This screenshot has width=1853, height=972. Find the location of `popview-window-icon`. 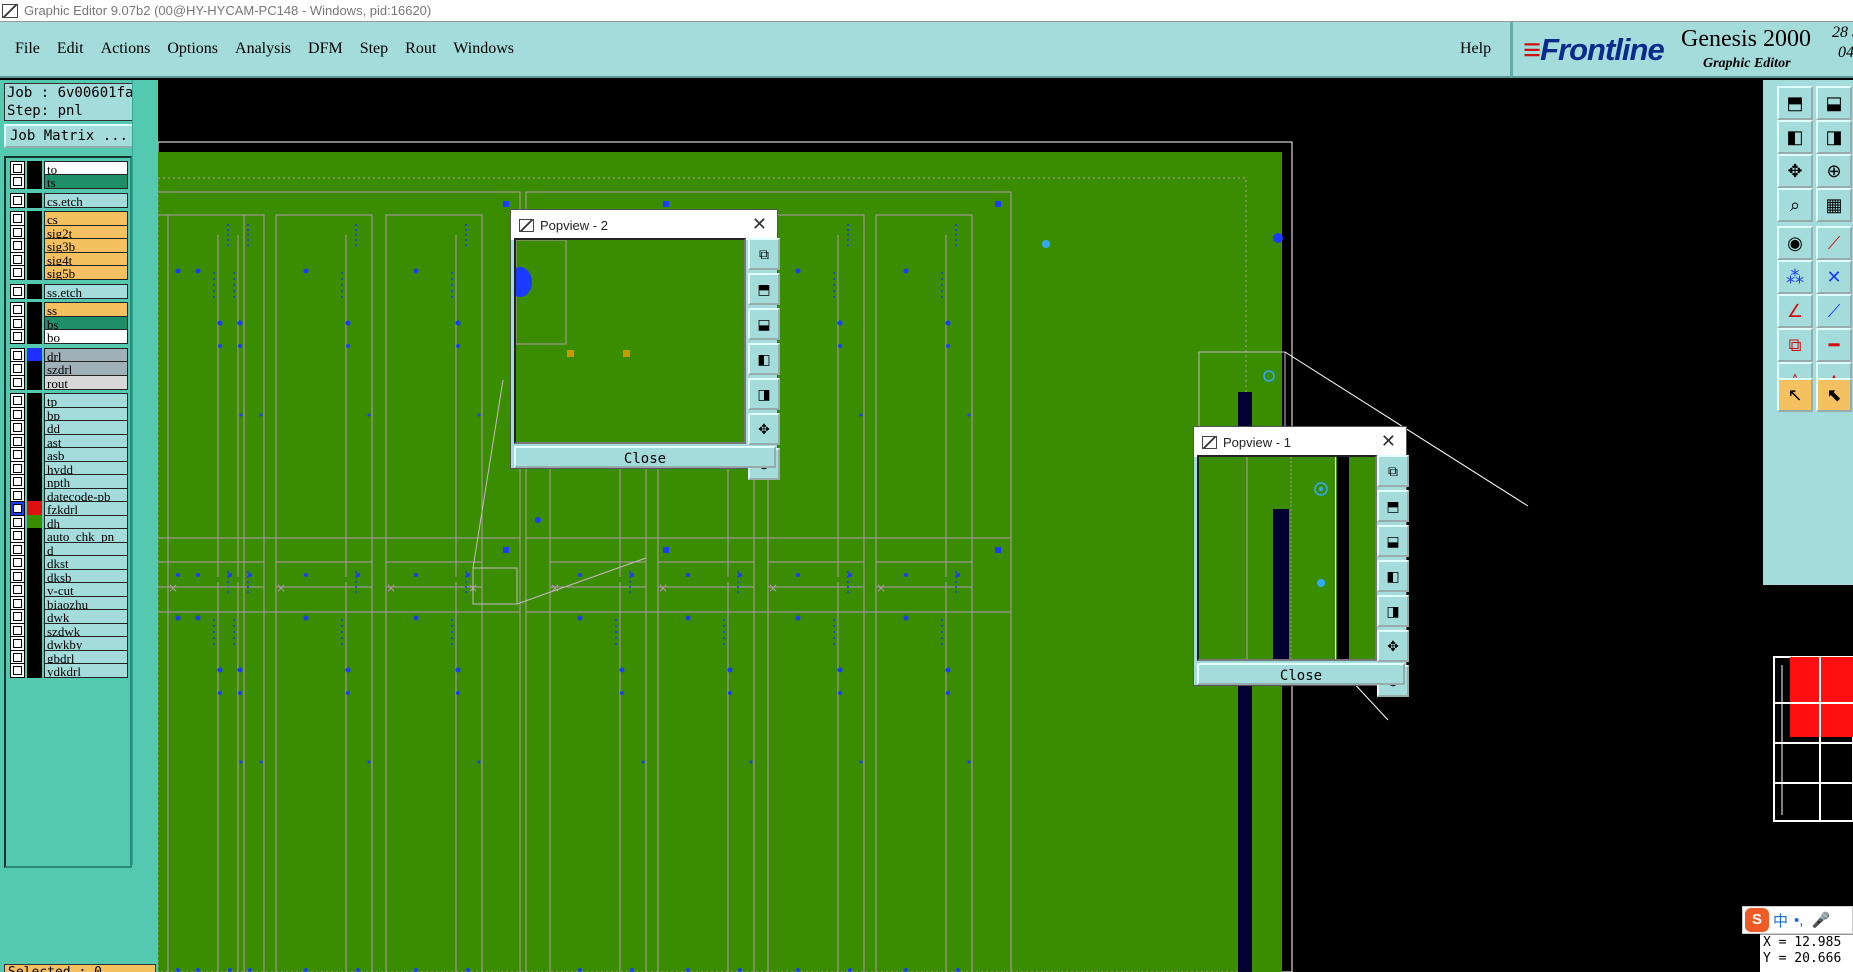

popview-window-icon is located at coordinates (526, 225).